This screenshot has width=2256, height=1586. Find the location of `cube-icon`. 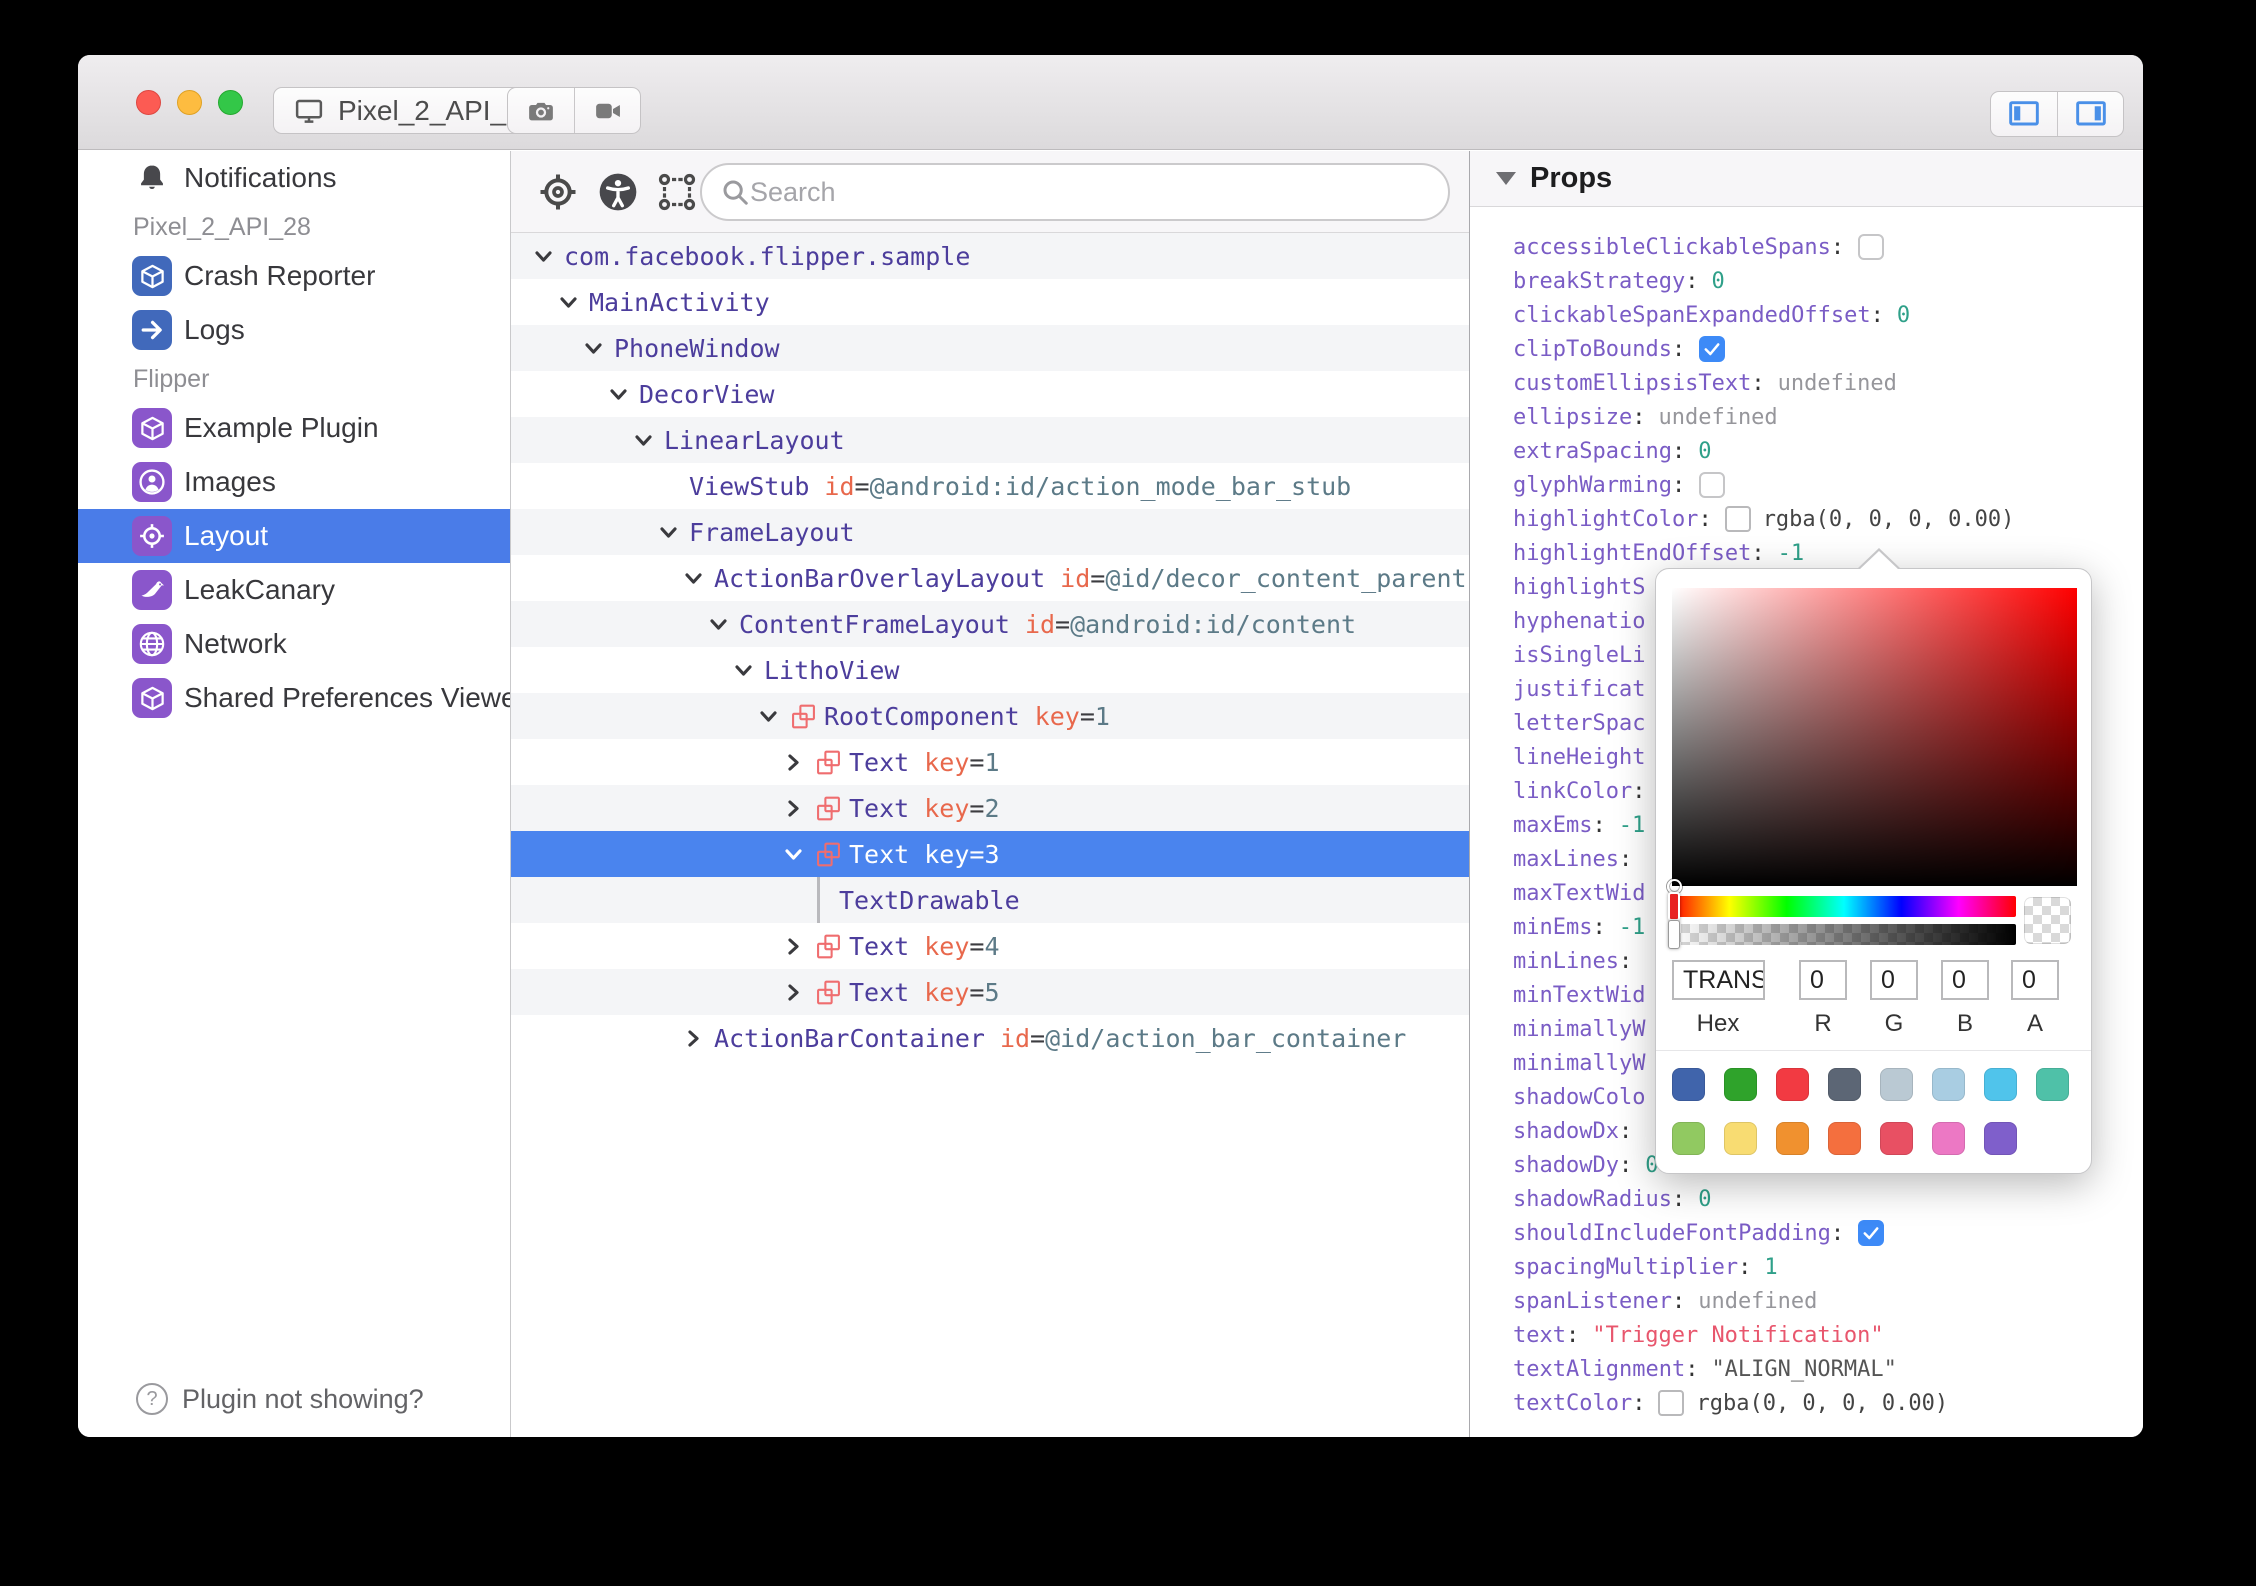

cube-icon is located at coordinates (152, 428).